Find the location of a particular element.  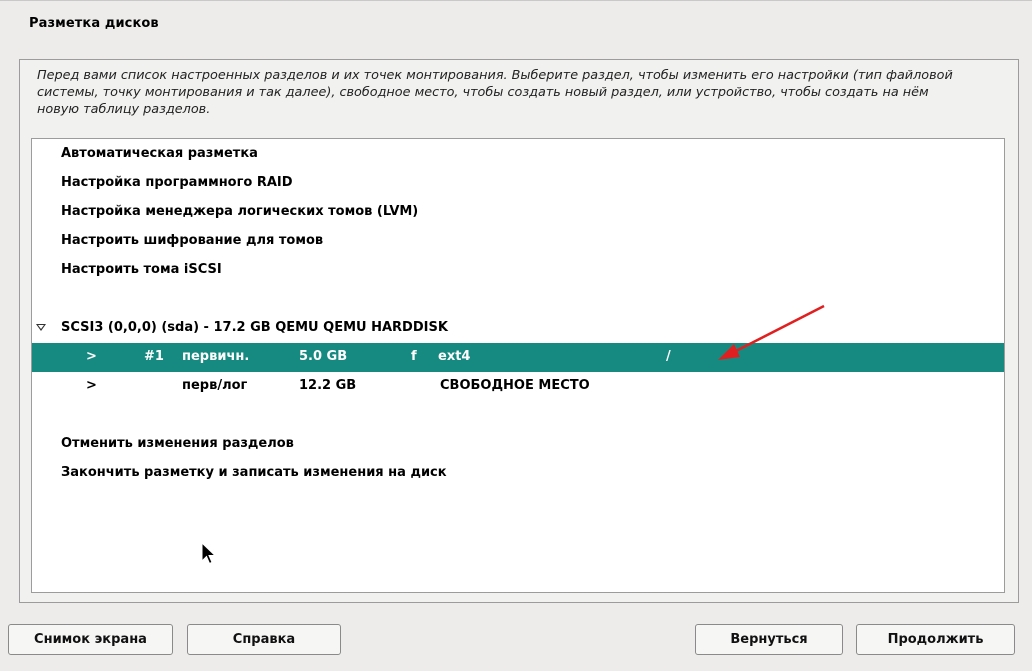

menu-item-iscsi: Настроить тома iSCSI is located at coordinates (518, 270).